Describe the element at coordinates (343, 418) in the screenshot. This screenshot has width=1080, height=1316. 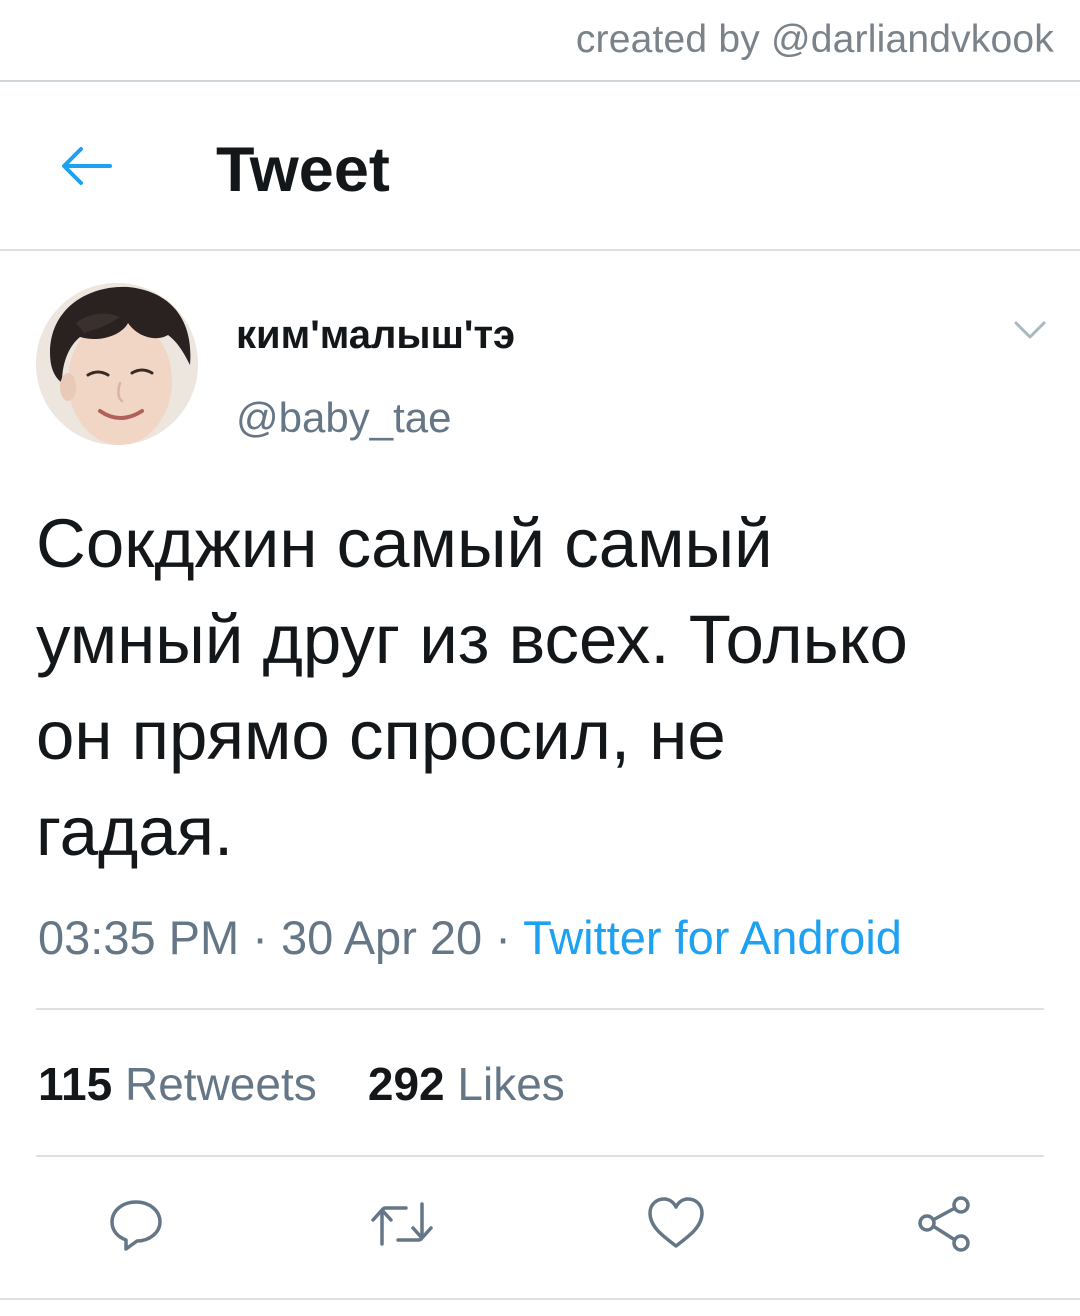
I see `user-handle: @baby_tae` at that location.